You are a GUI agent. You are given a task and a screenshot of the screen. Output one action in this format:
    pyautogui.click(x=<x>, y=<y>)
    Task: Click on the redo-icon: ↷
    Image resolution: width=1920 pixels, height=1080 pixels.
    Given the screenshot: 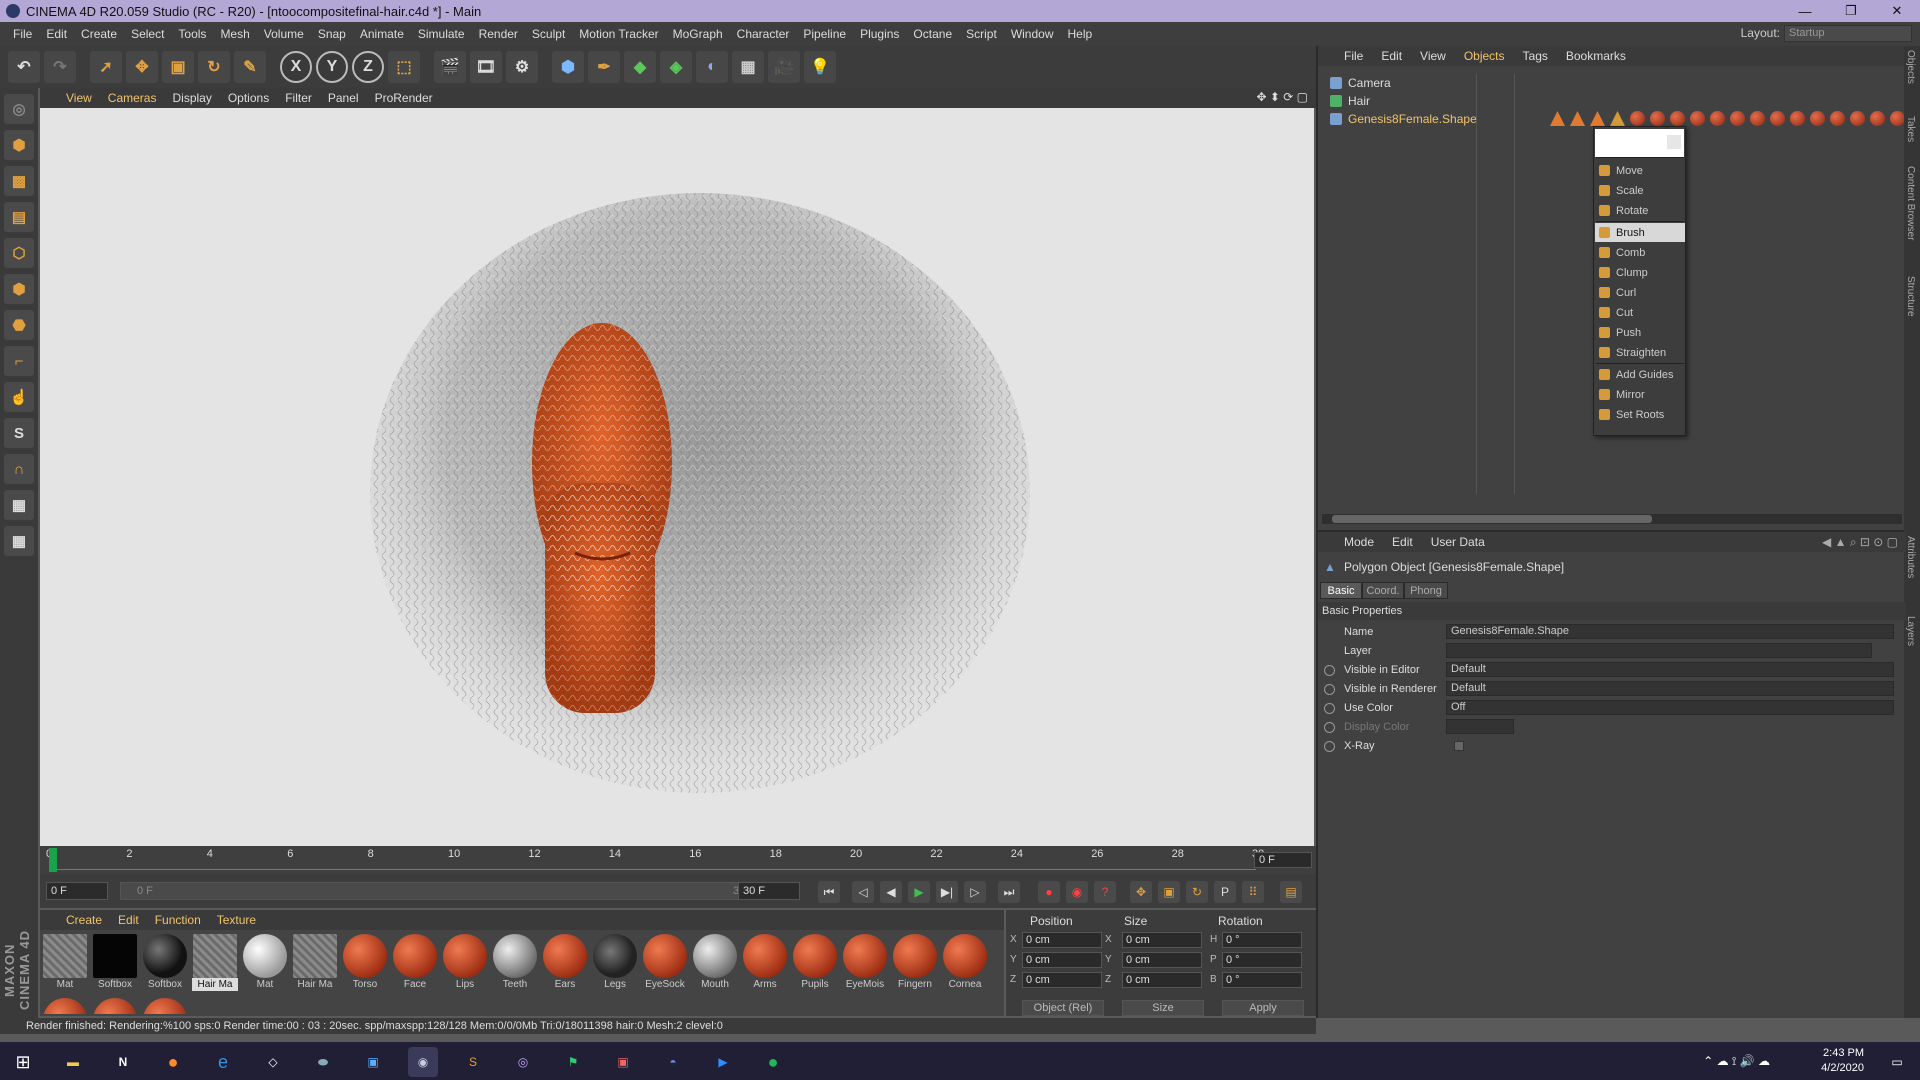 What is the action you would take?
    pyautogui.click(x=60, y=67)
    